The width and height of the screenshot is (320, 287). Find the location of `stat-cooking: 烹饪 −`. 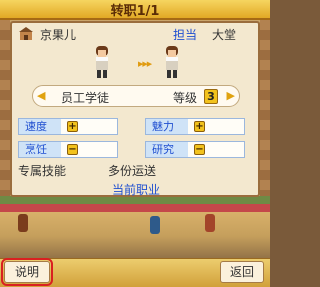

stat-cooking: 烹饪 − is located at coordinates (68, 149).